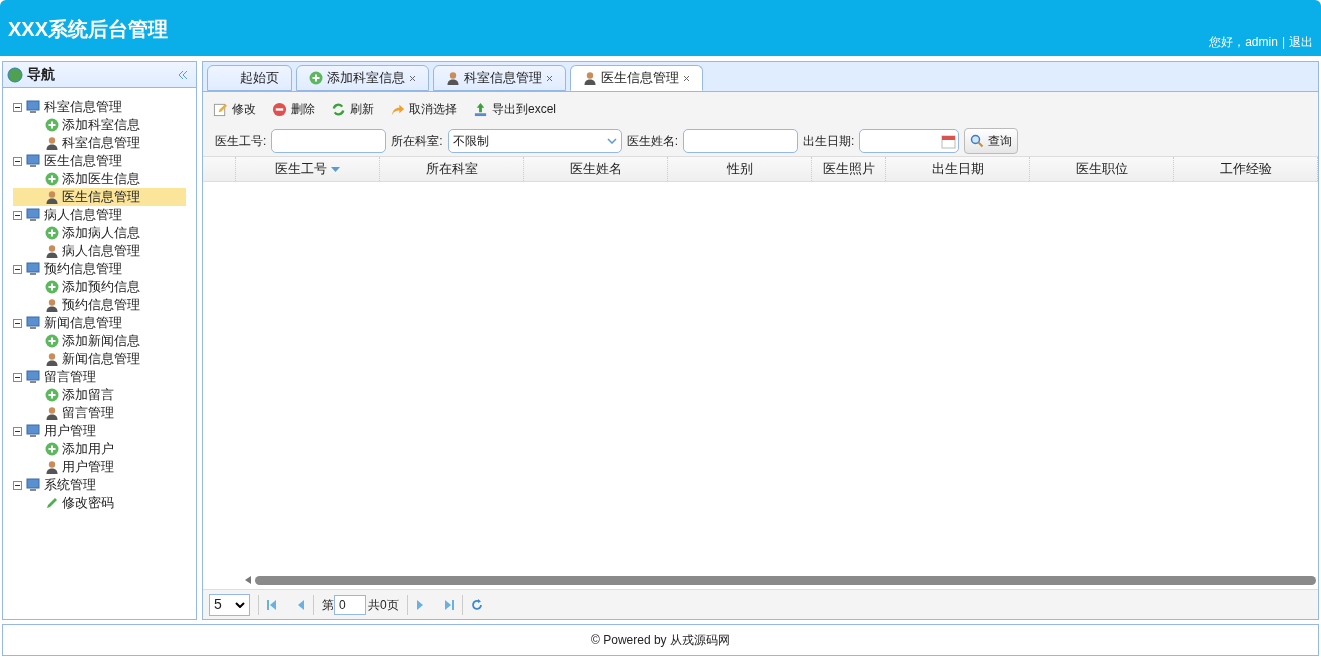 The image size is (1321, 657). What do you see at coordinates (99, 467) in the screenshot?
I see `tree-item: 用户管理` at bounding box center [99, 467].